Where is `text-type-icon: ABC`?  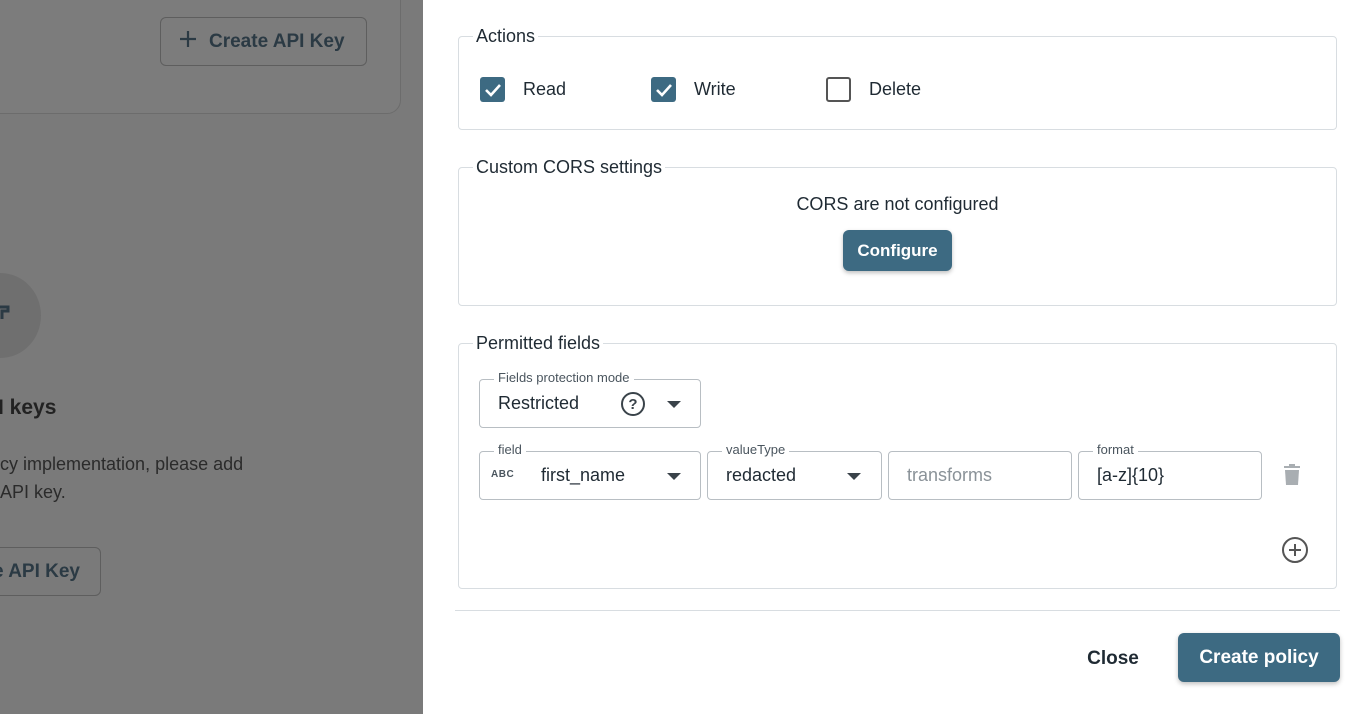
text-type-icon: ABC is located at coordinates (503, 474).